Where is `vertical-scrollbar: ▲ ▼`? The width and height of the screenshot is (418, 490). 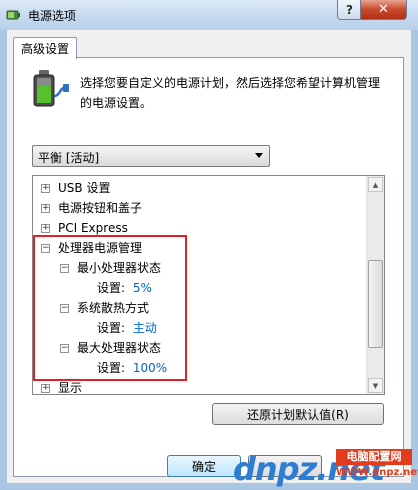
vertical-scrollbar: ▲ ▼ is located at coordinates (375, 285).